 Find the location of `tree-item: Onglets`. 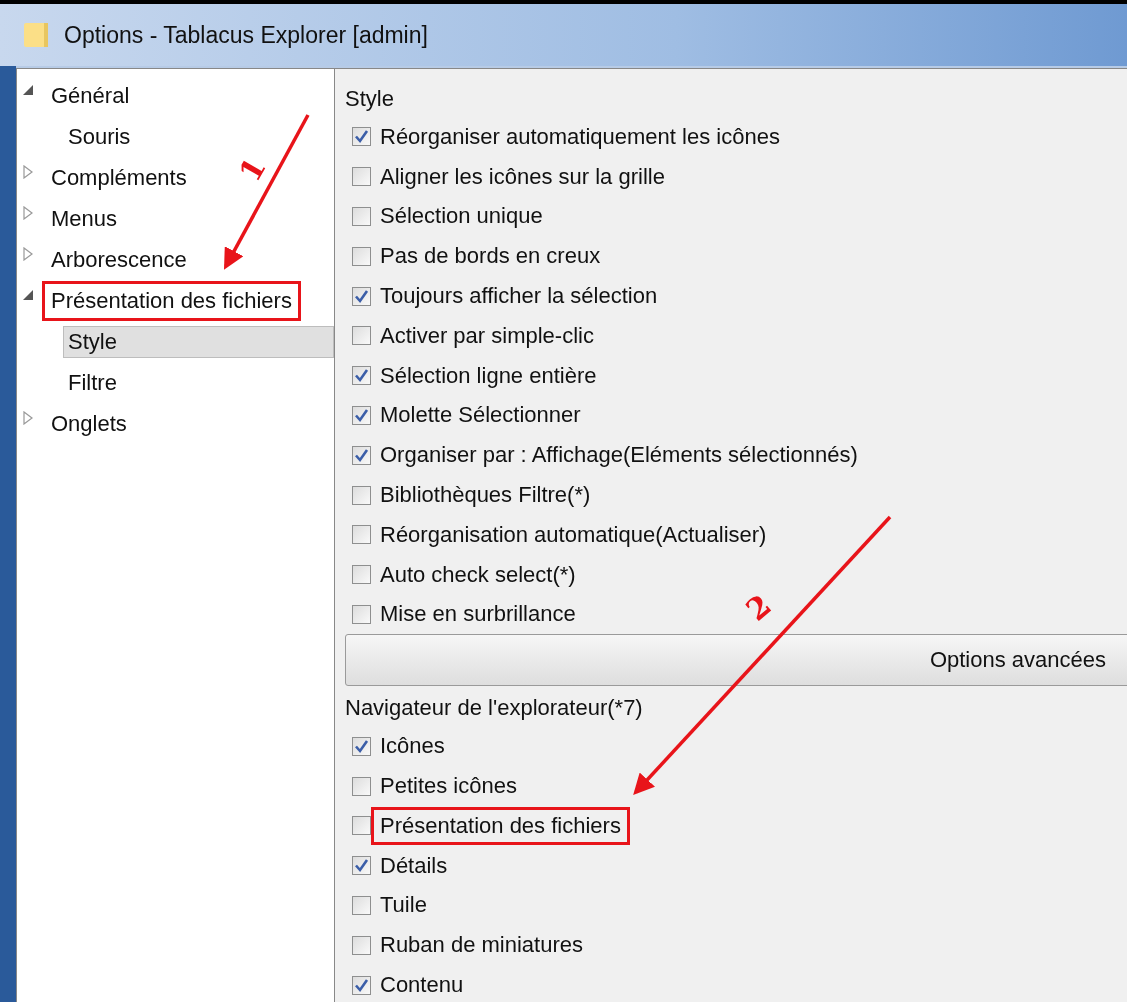

tree-item: Onglets is located at coordinates (89, 423).